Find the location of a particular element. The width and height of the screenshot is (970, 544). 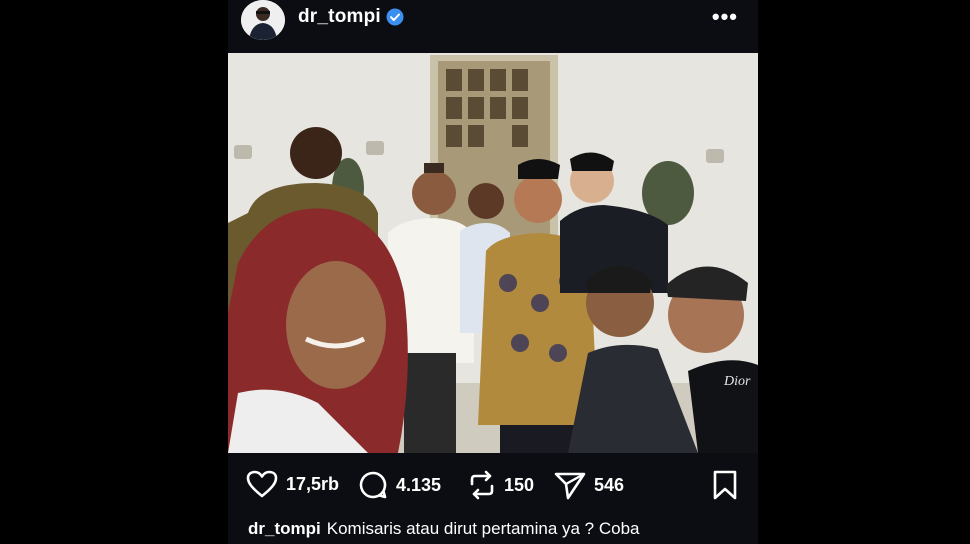

bookmark-icon is located at coordinates (725, 487).